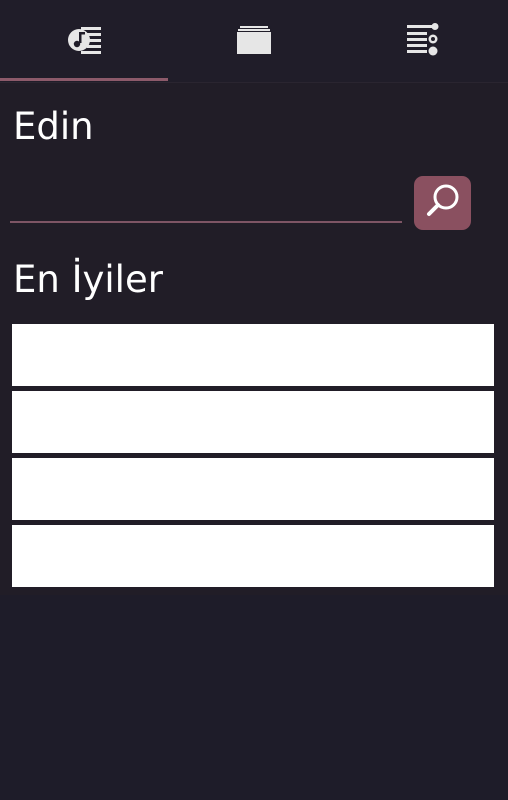  I want to click on top-section-title: En İyiler, so click(88, 279).